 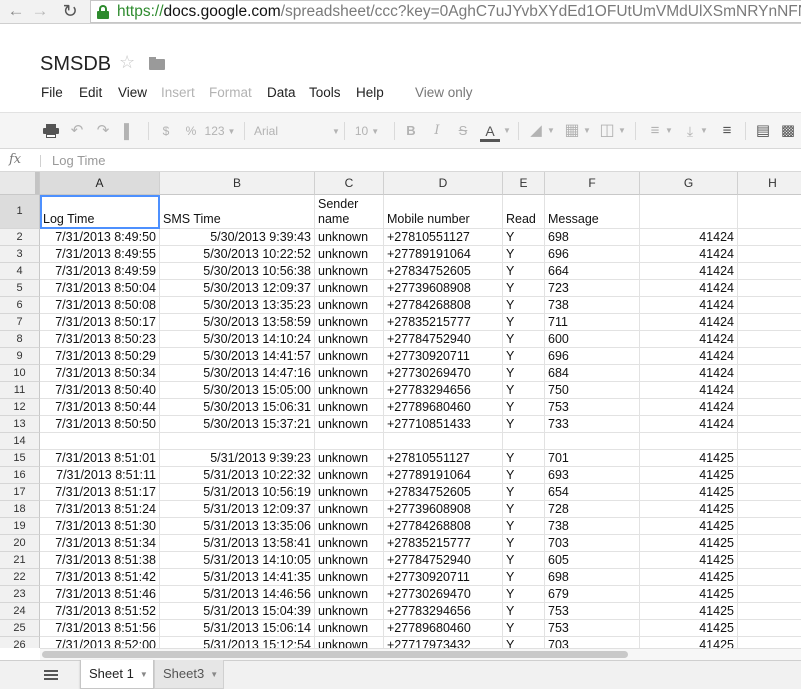 I want to click on header-cell: Sender name, so click(x=349, y=212).